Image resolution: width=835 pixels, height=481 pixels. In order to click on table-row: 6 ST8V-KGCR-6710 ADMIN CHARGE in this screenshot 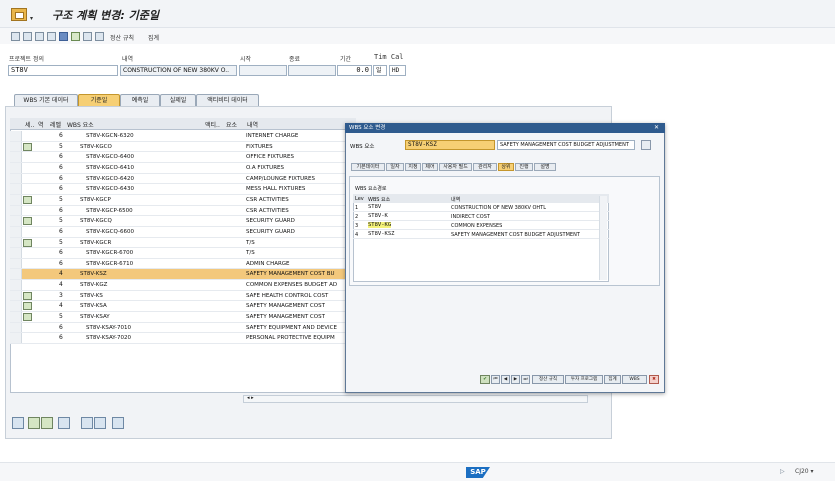, I will do `click(183, 264)`.